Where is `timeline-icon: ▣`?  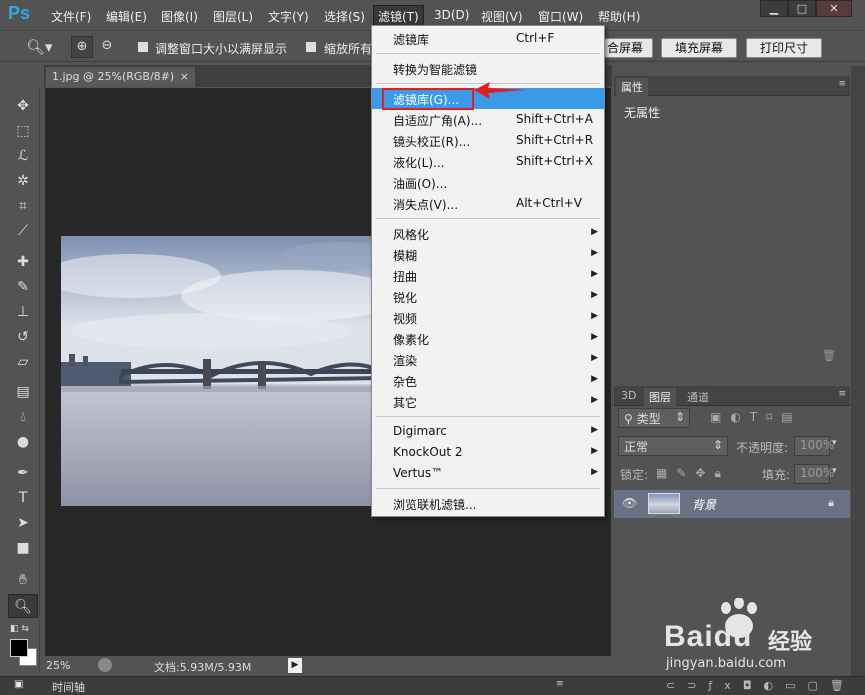 timeline-icon: ▣ is located at coordinates (18, 684).